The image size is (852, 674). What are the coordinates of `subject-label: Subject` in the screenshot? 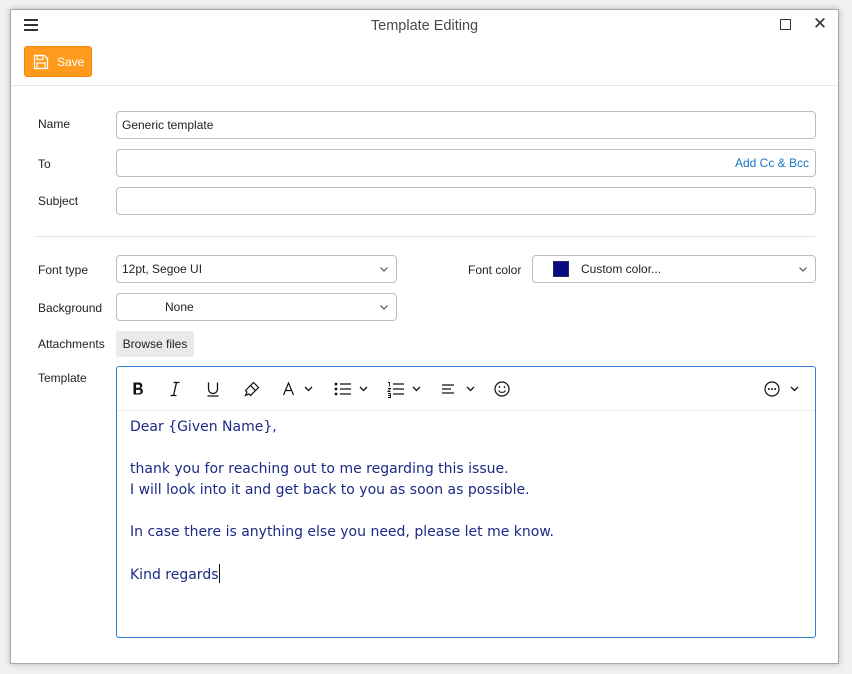 It's located at (58, 201).